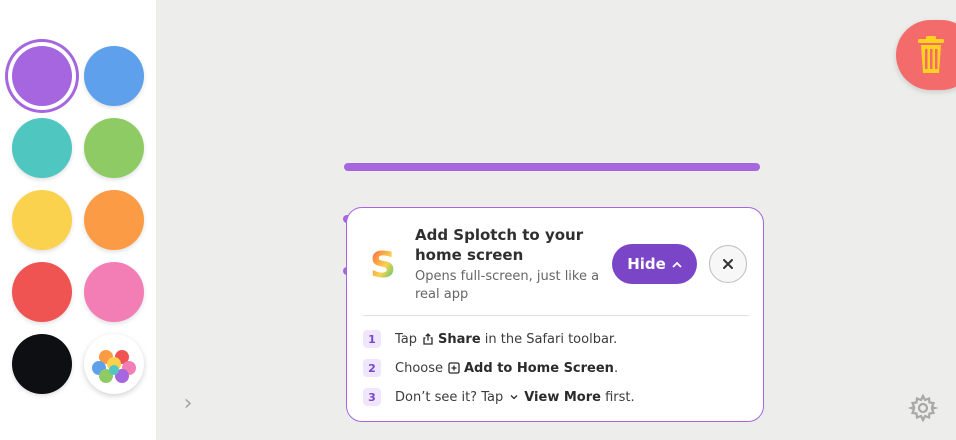 This screenshot has width=956, height=440. I want to click on close-icon, so click(728, 264).